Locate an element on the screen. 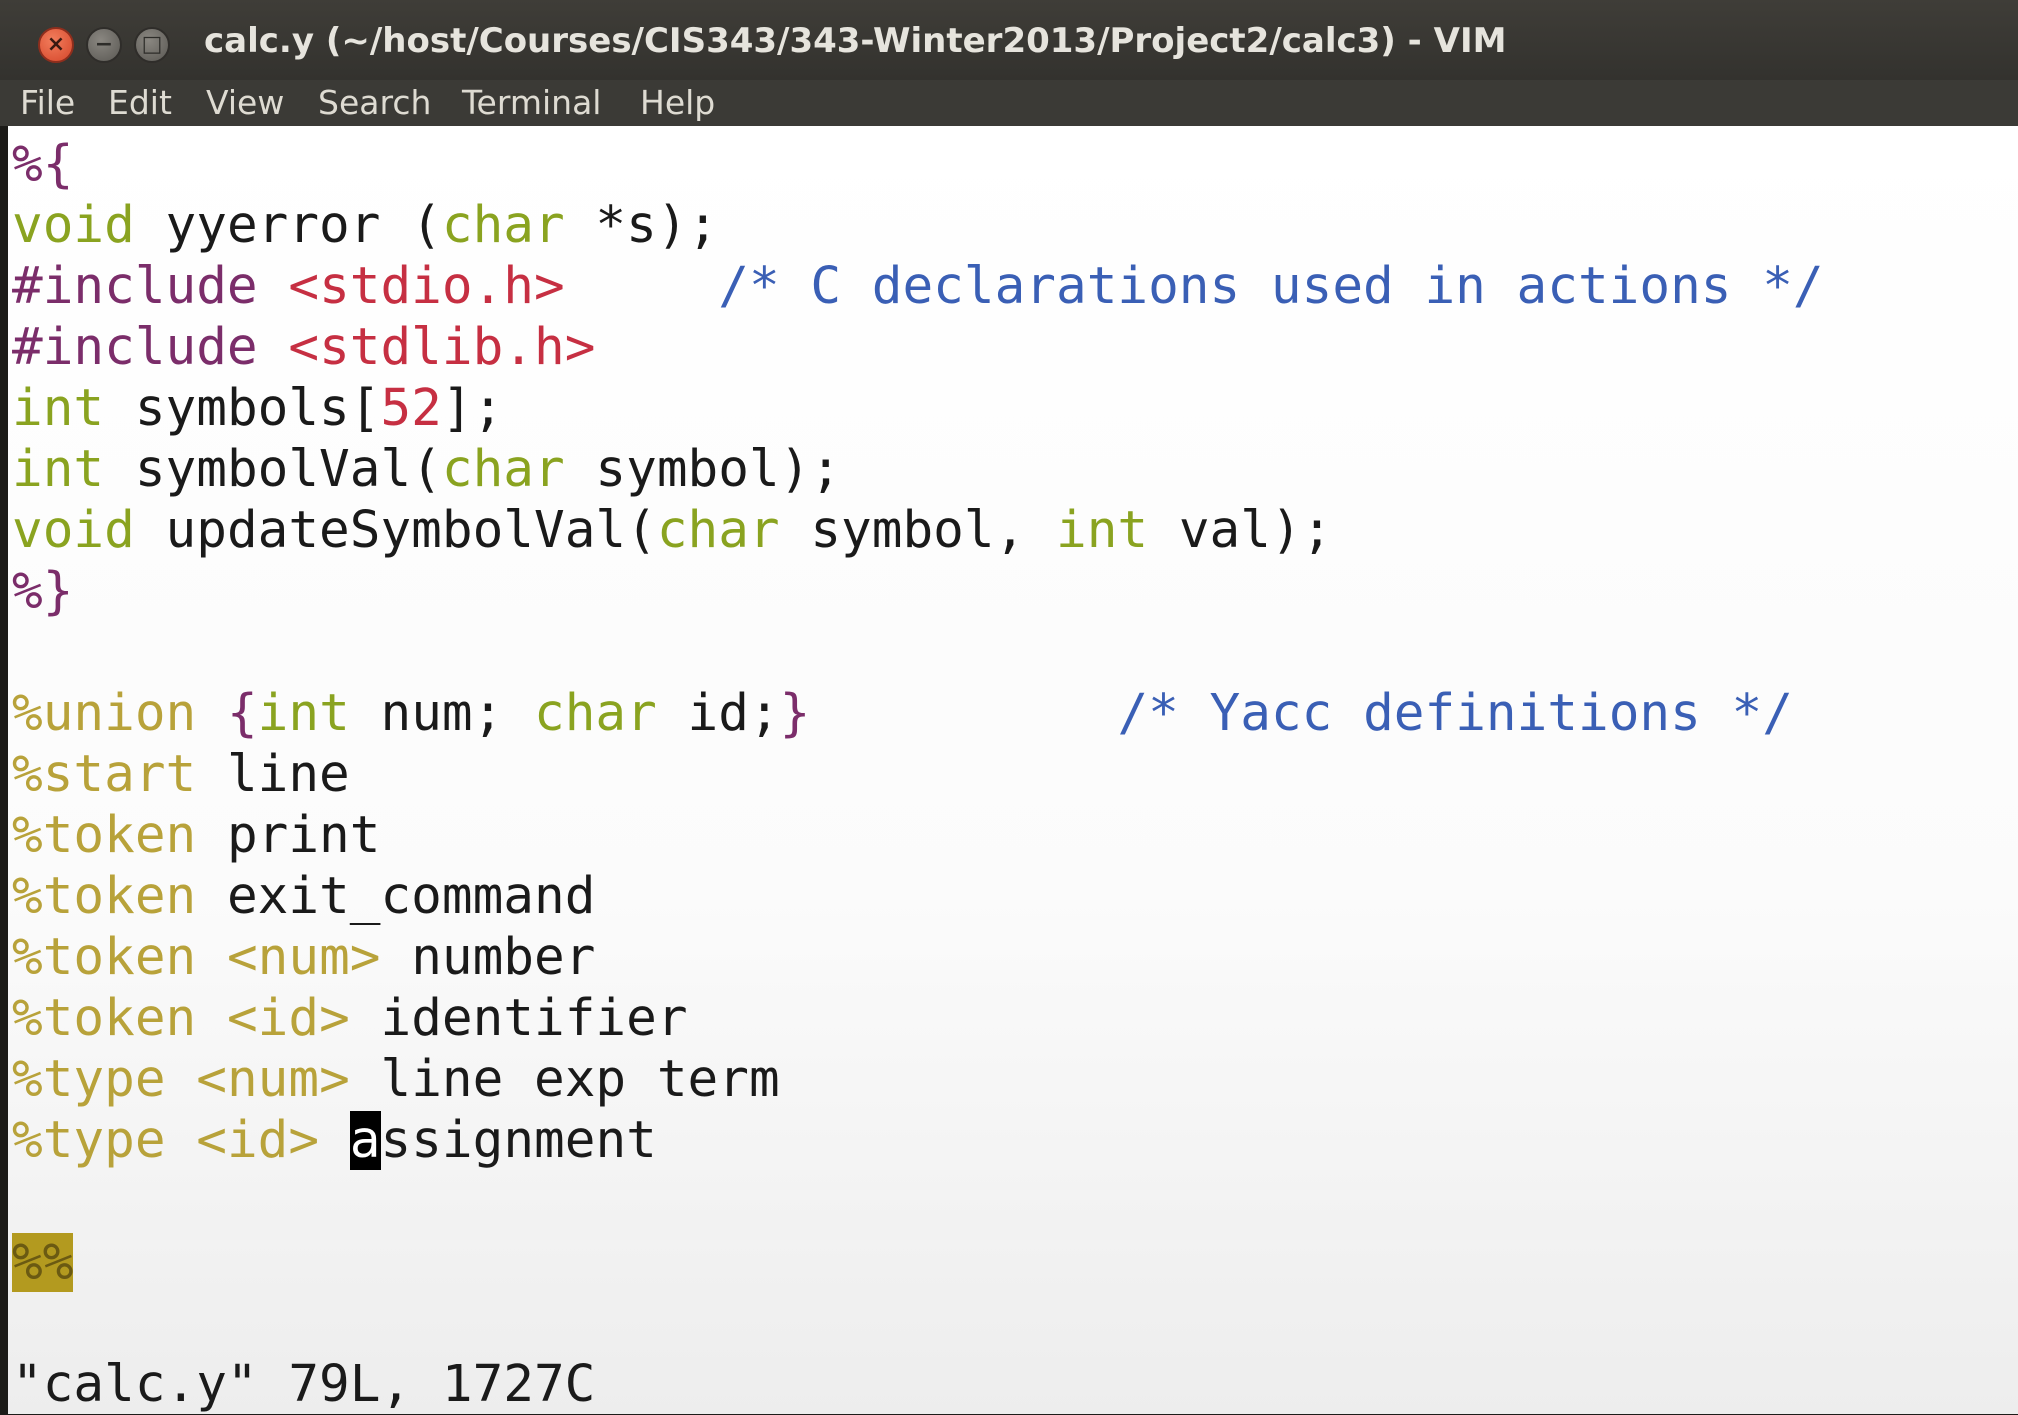 Image resolution: width=2018 pixels, height=1415 pixels. code-token: ]; is located at coordinates (472, 408).